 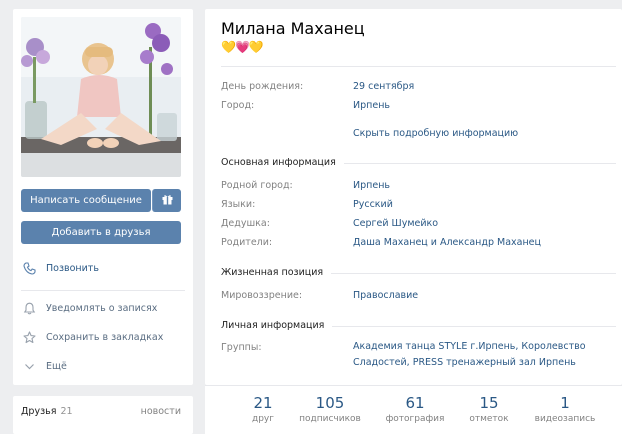 I want to click on call-label: Позвонить, so click(x=72, y=268).